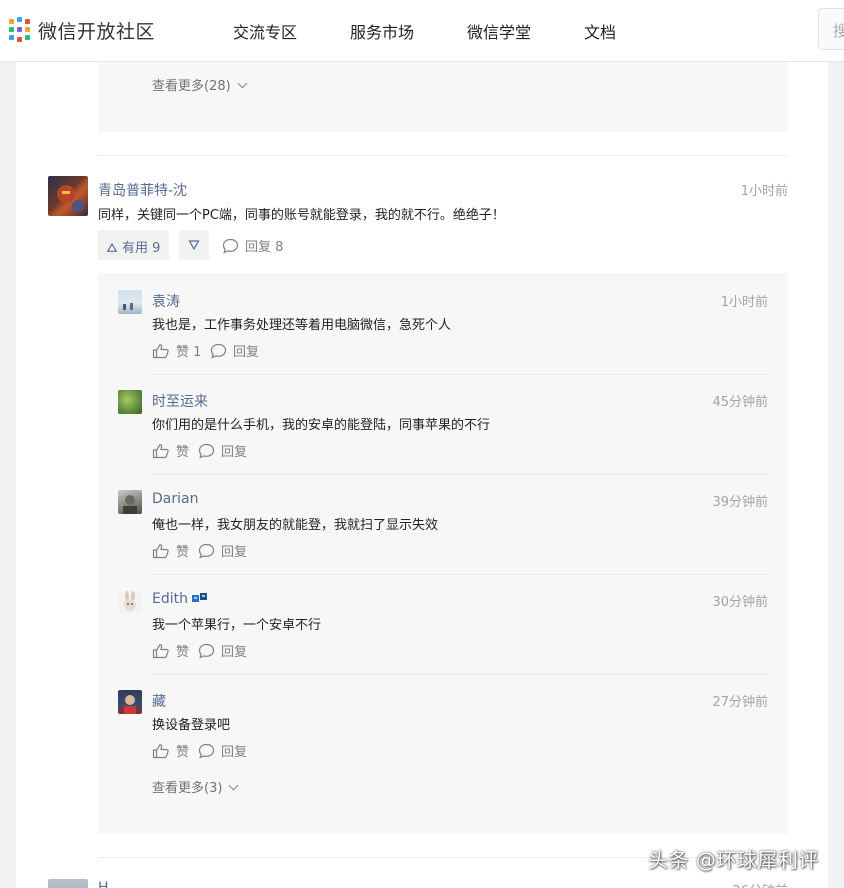 This screenshot has height=888, width=844. Describe the element at coordinates (176, 350) in the screenshot. I see `like-button: 赞 1` at that location.